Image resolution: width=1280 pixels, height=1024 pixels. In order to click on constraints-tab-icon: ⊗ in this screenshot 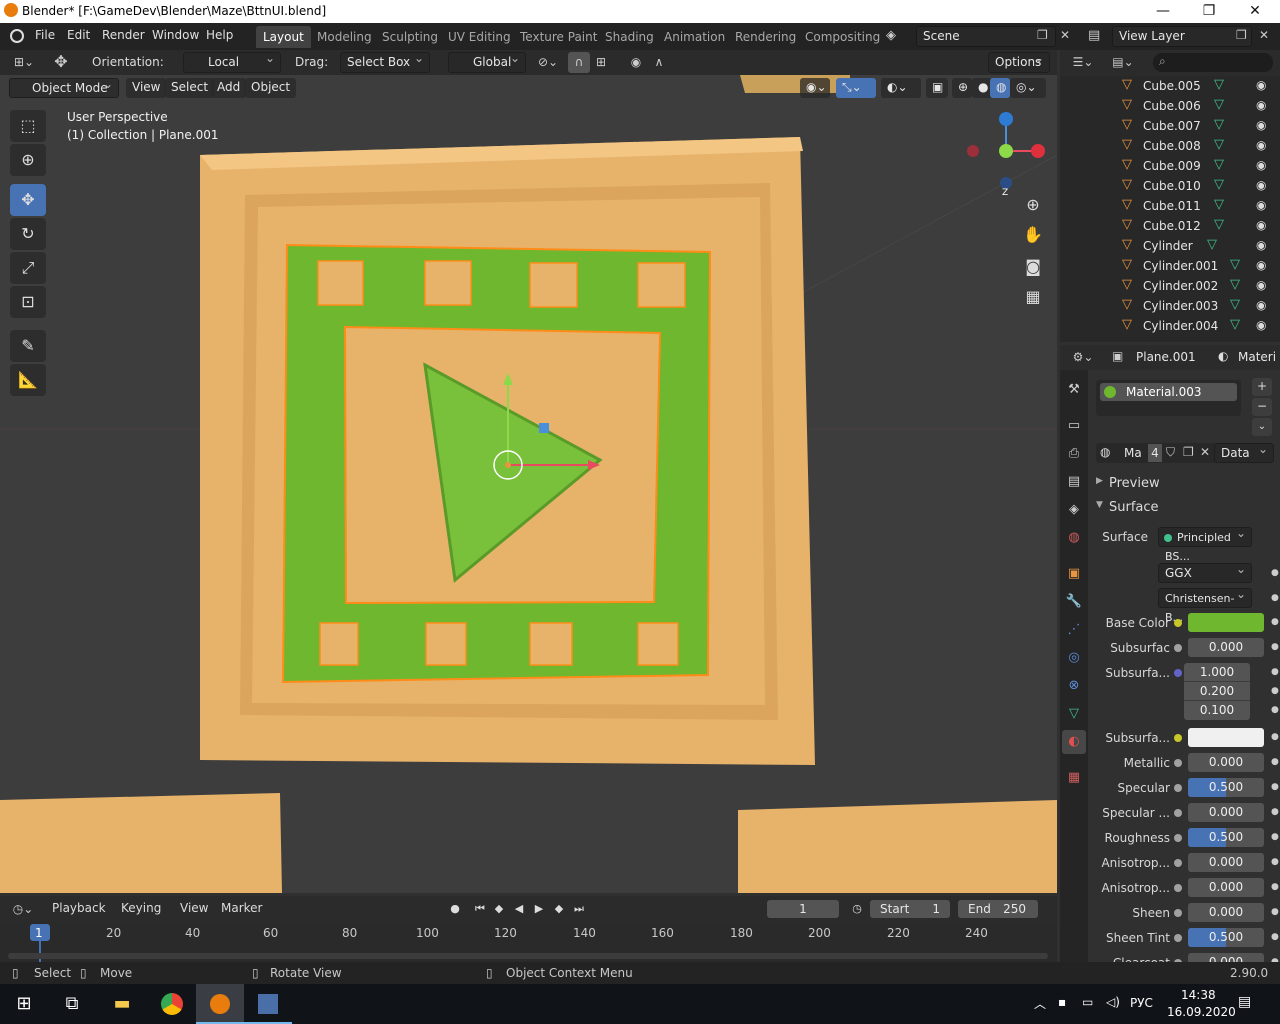, I will do `click(1074, 686)`.